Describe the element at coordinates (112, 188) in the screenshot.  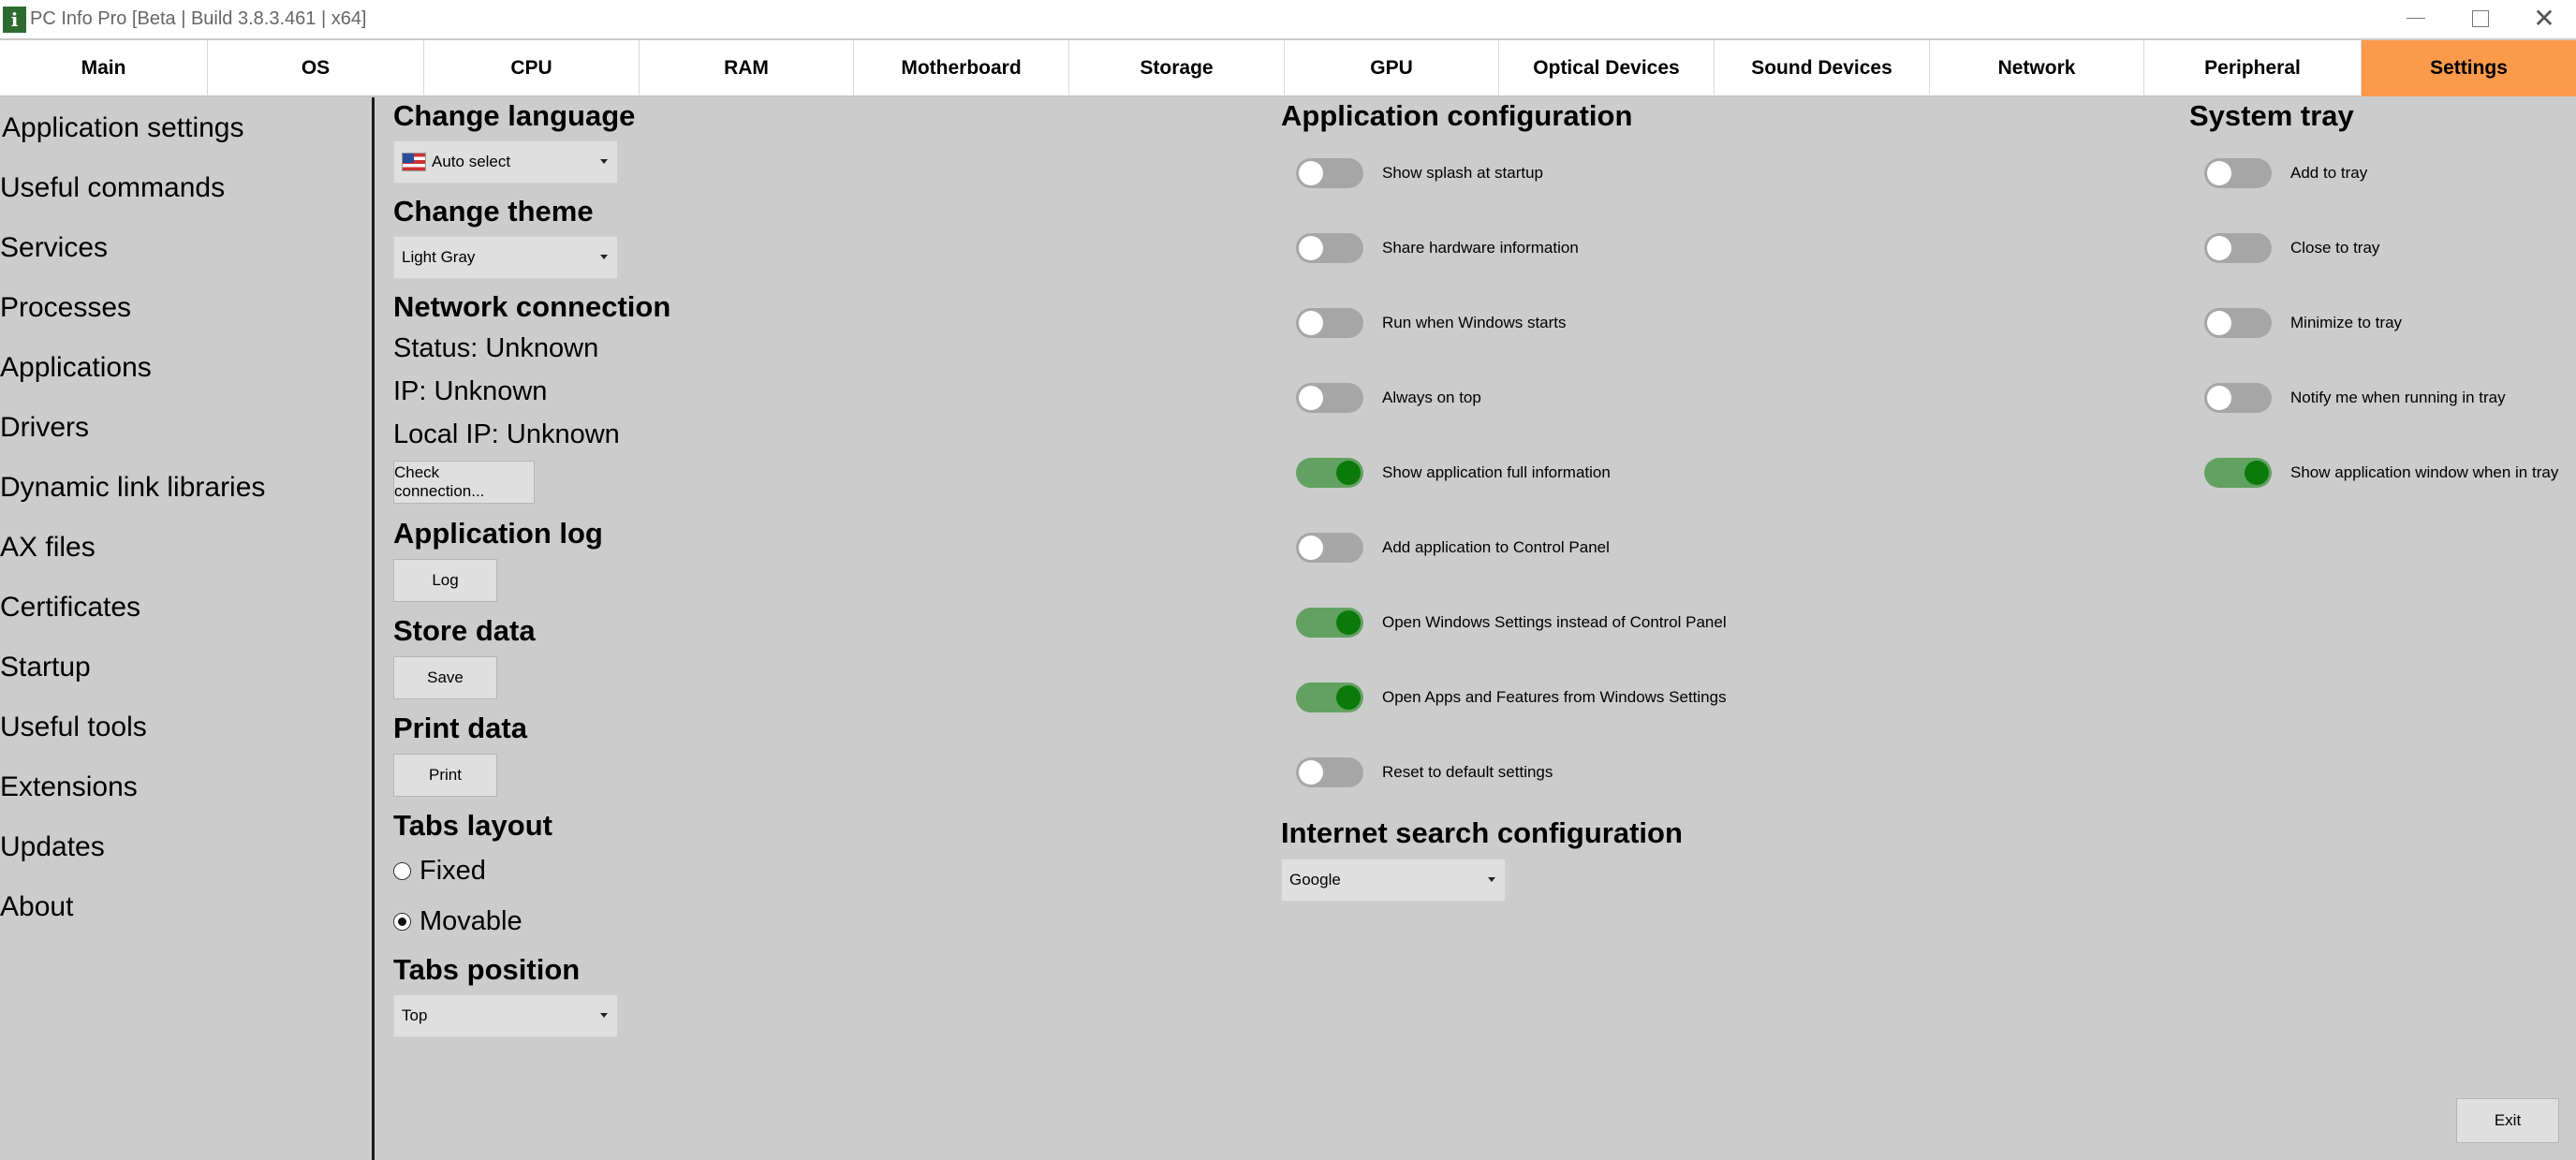
I see `sidebar-item-useful-commands: Useful commands` at that location.